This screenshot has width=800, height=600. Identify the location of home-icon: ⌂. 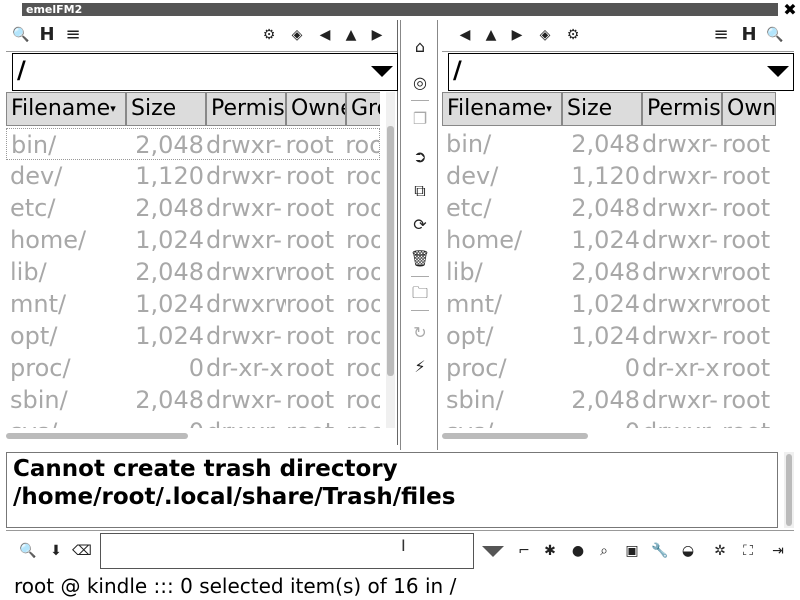
(420, 47).